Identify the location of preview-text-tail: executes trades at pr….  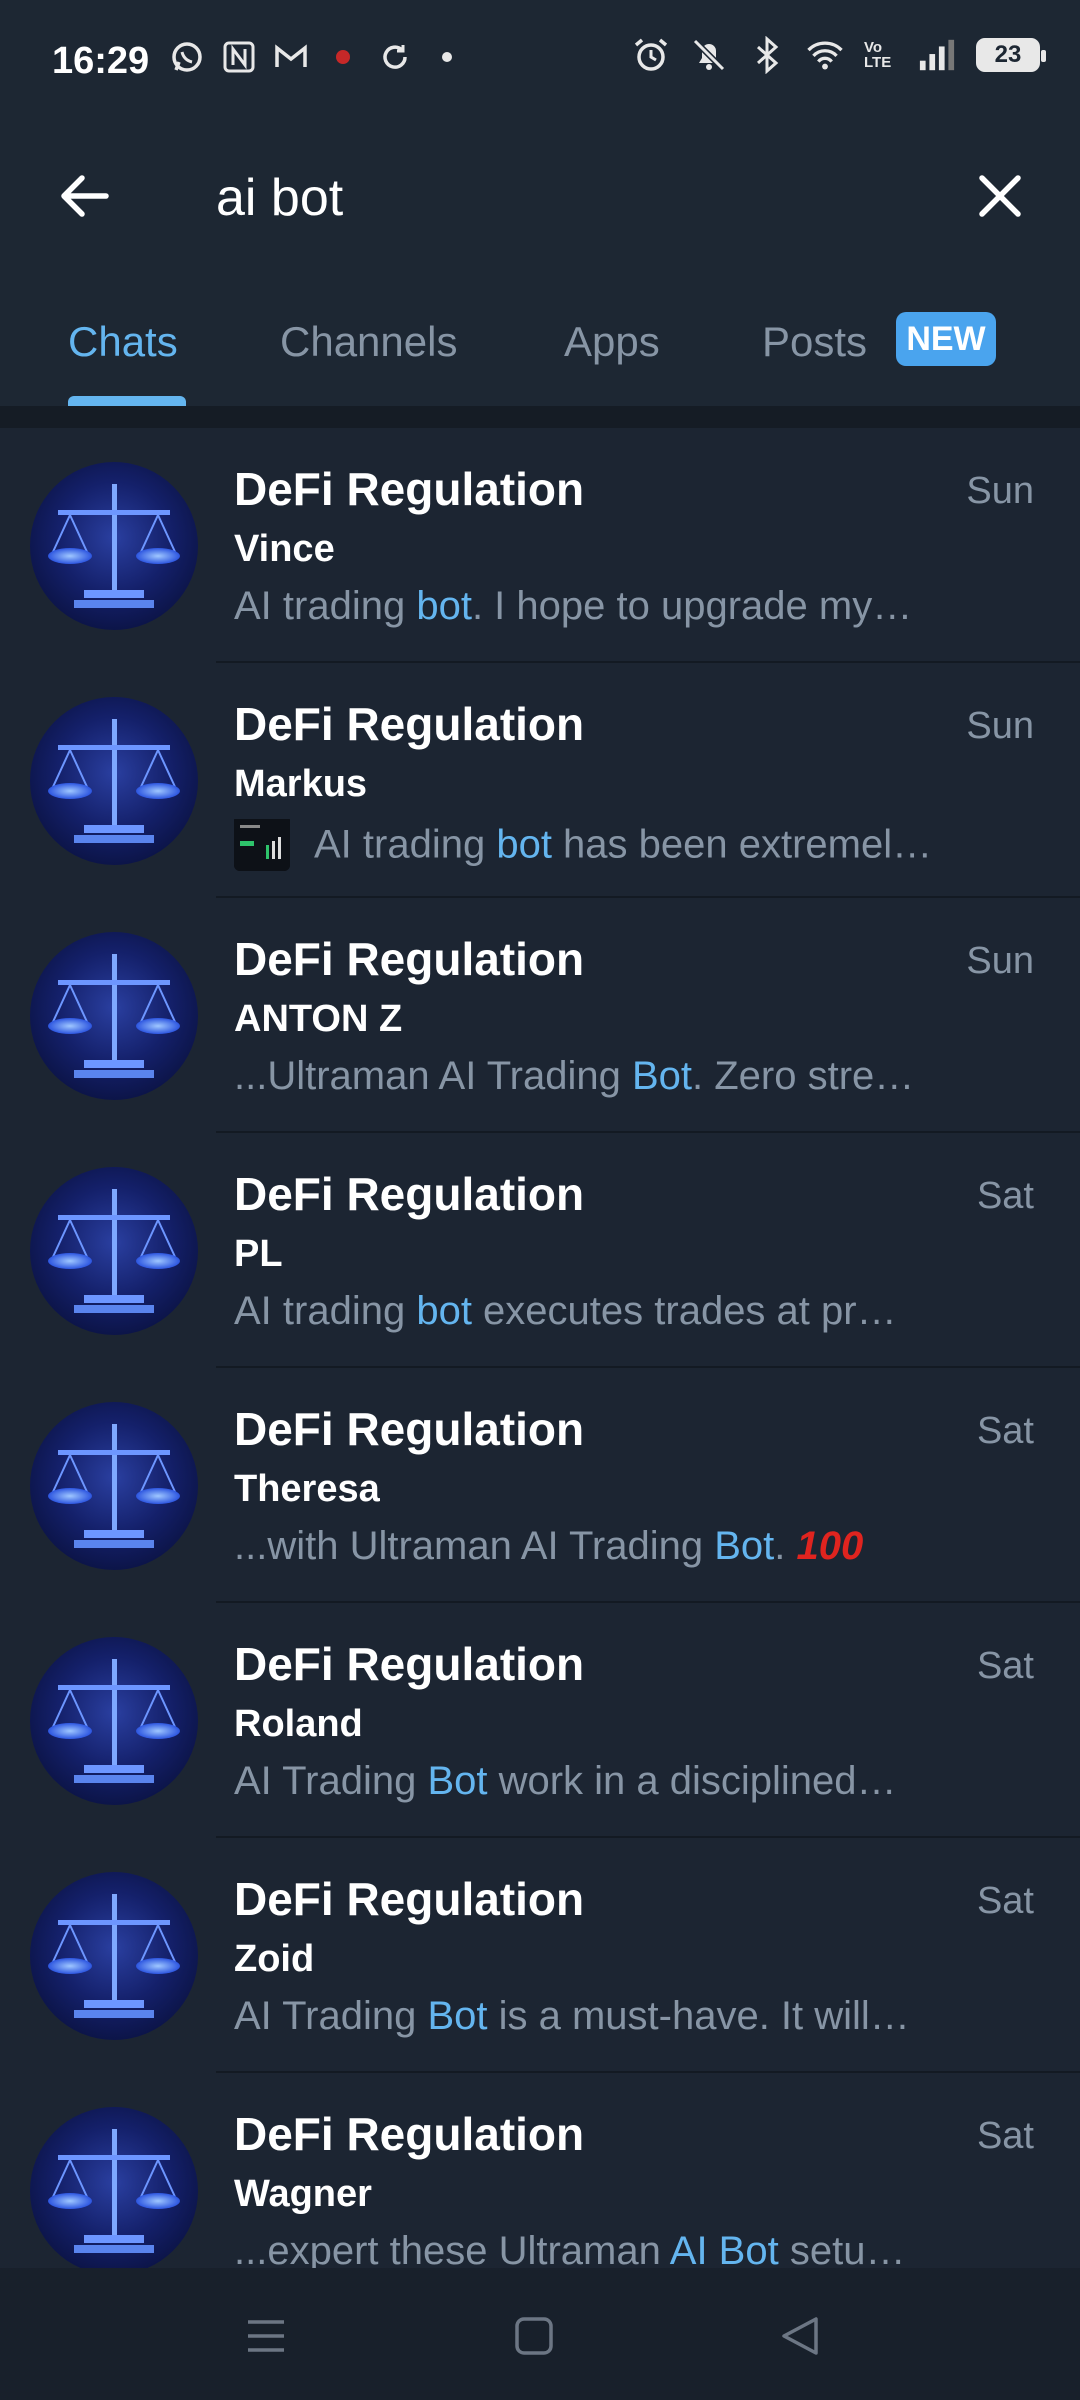
(684, 1311).